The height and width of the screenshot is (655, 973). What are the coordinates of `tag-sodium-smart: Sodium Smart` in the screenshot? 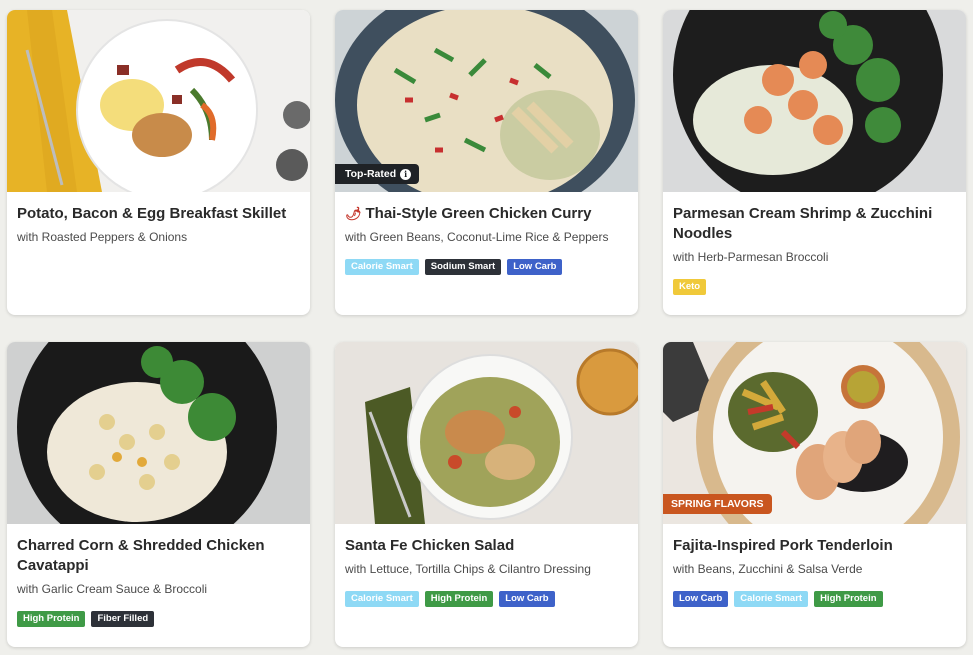 It's located at (463, 267).